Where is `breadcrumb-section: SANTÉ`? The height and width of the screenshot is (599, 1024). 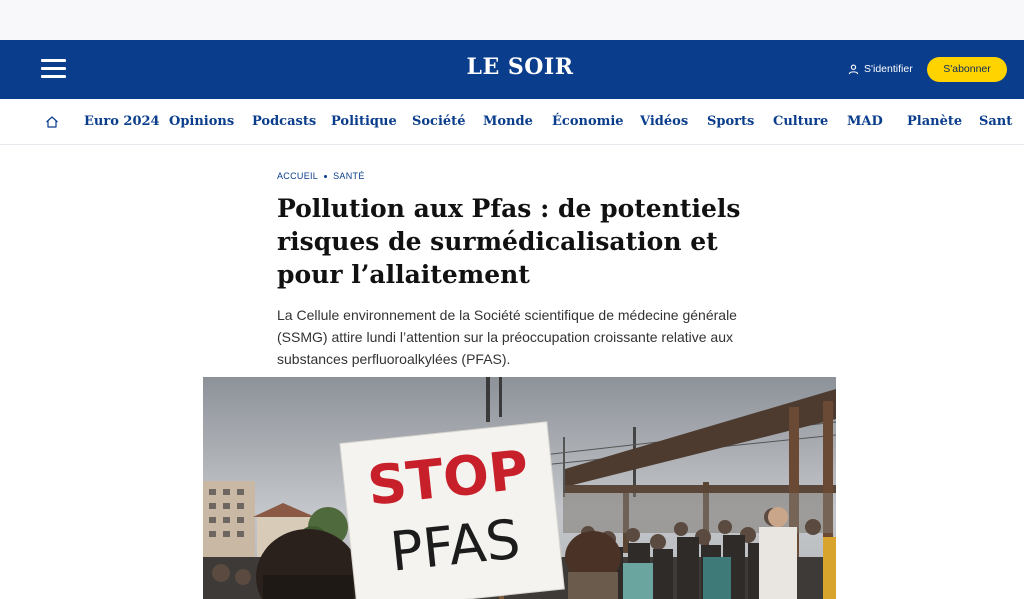
breadcrumb-section: SANTÉ is located at coordinates (349, 176).